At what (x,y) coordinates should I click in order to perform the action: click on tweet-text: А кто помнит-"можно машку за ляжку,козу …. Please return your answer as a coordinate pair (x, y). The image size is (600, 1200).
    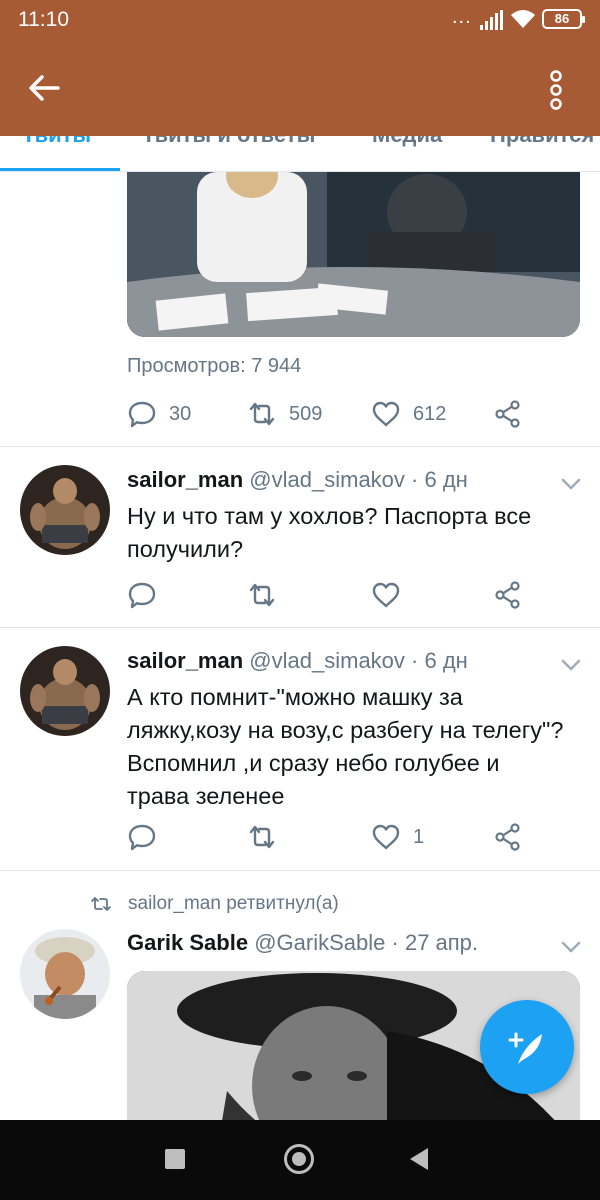
    Looking at the image, I should click on (345, 746).